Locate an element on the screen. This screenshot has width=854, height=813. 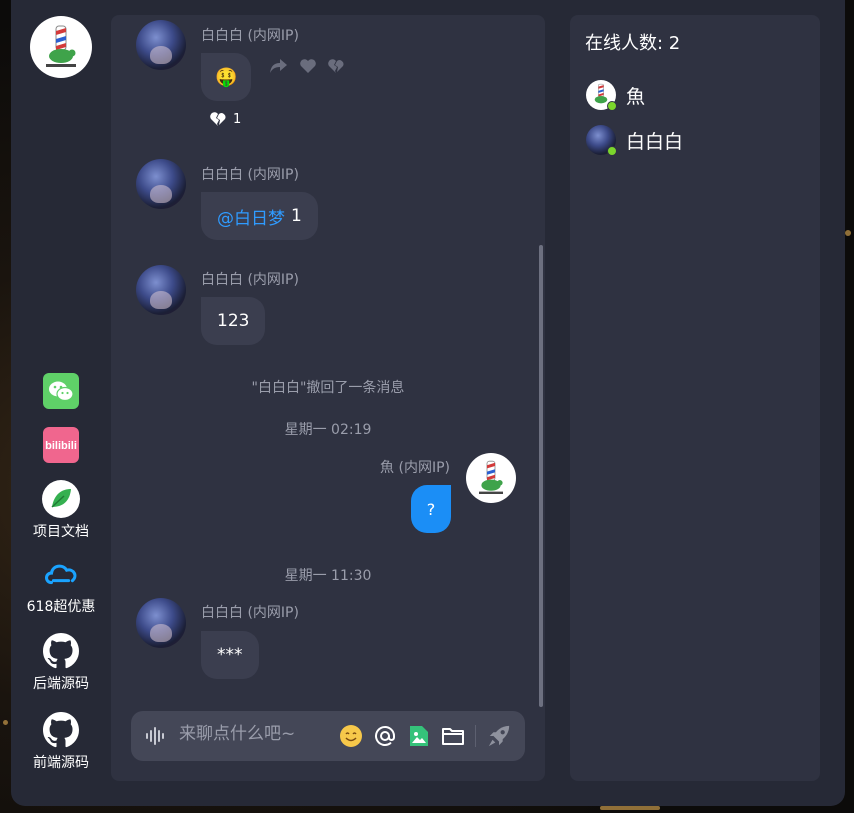
money-face-emoji: 🤑 is located at coordinates (226, 77).